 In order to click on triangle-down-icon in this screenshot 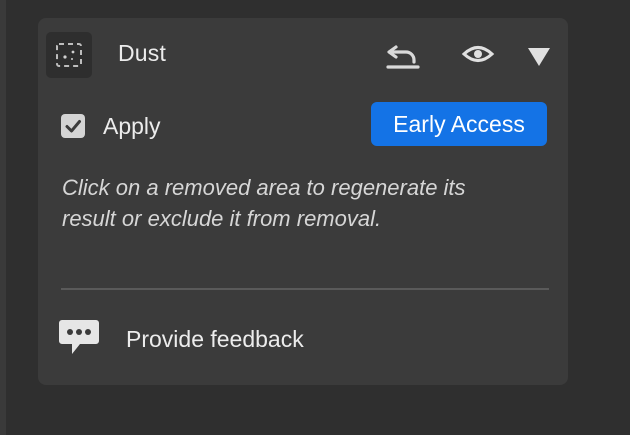, I will do `click(539, 57)`.